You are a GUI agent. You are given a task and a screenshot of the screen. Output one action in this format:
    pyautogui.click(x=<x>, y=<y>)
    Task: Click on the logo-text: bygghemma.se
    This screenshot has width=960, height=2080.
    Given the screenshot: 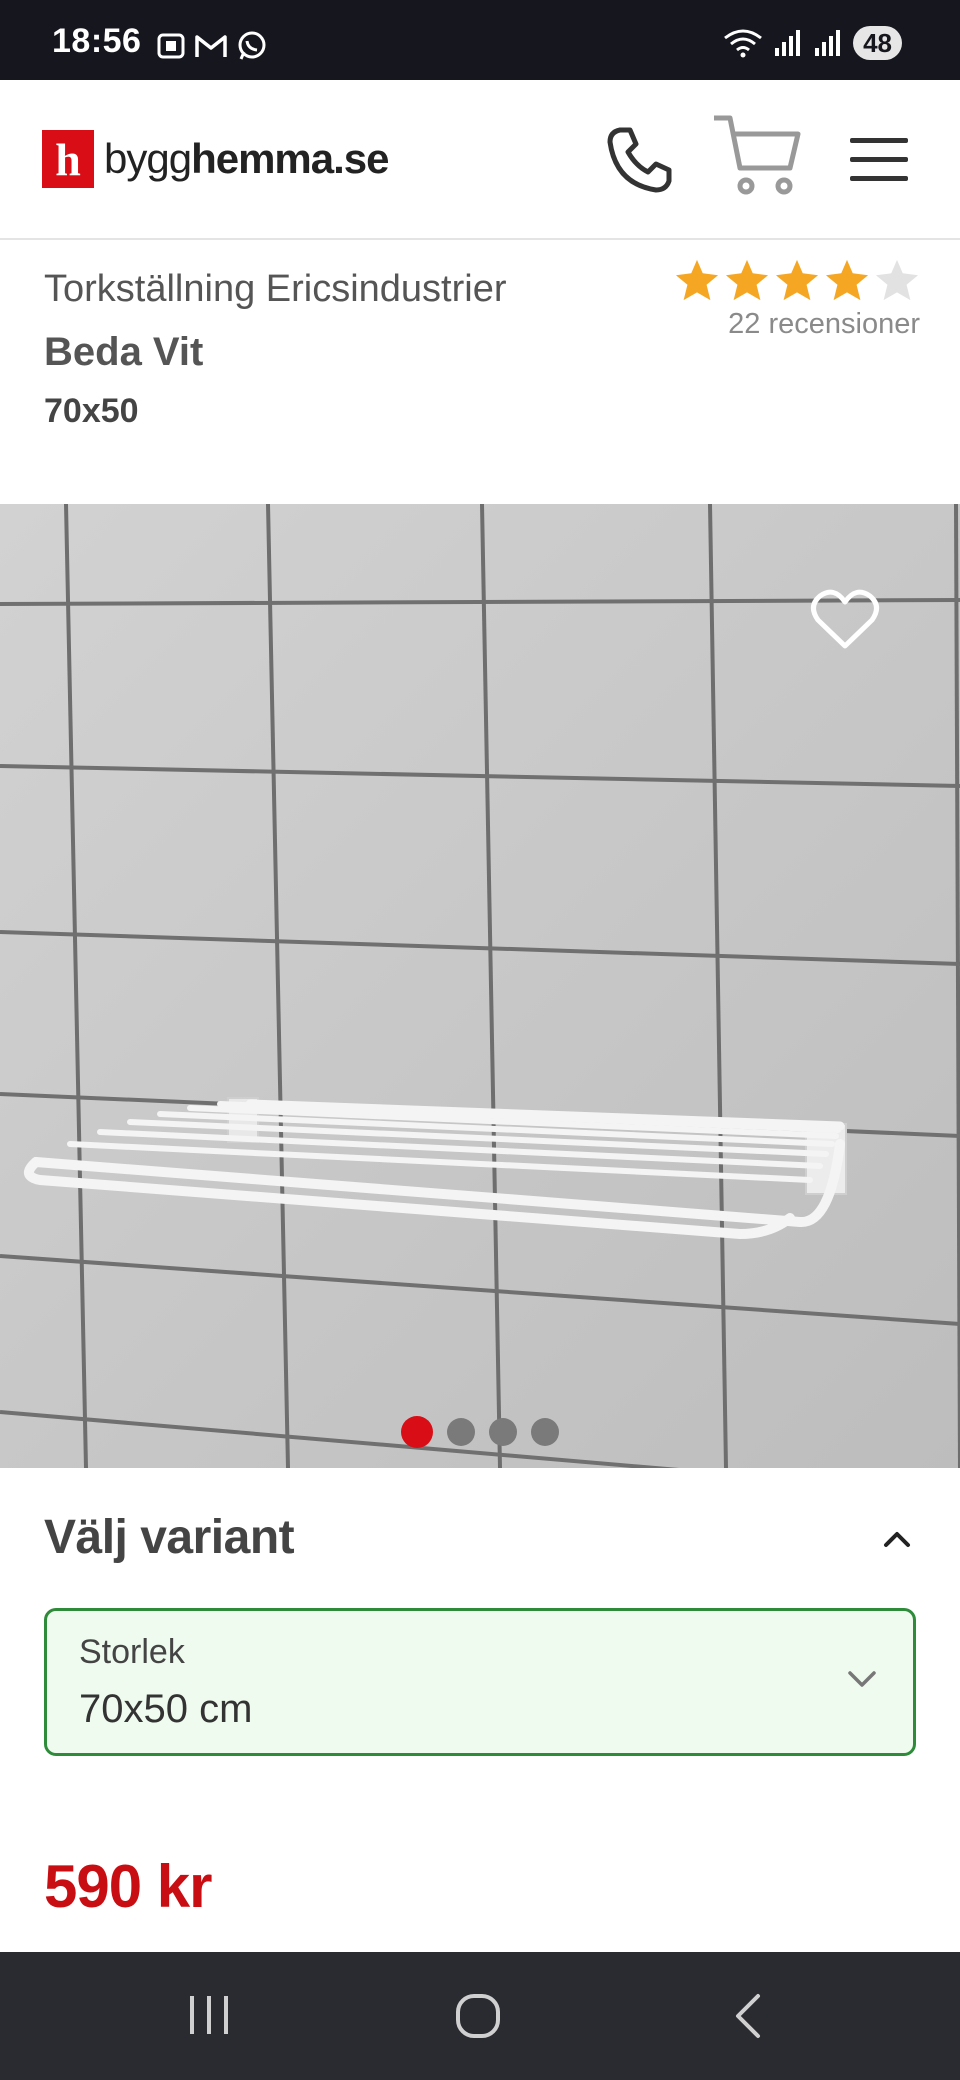 What is the action you would take?
    pyautogui.click(x=247, y=159)
    